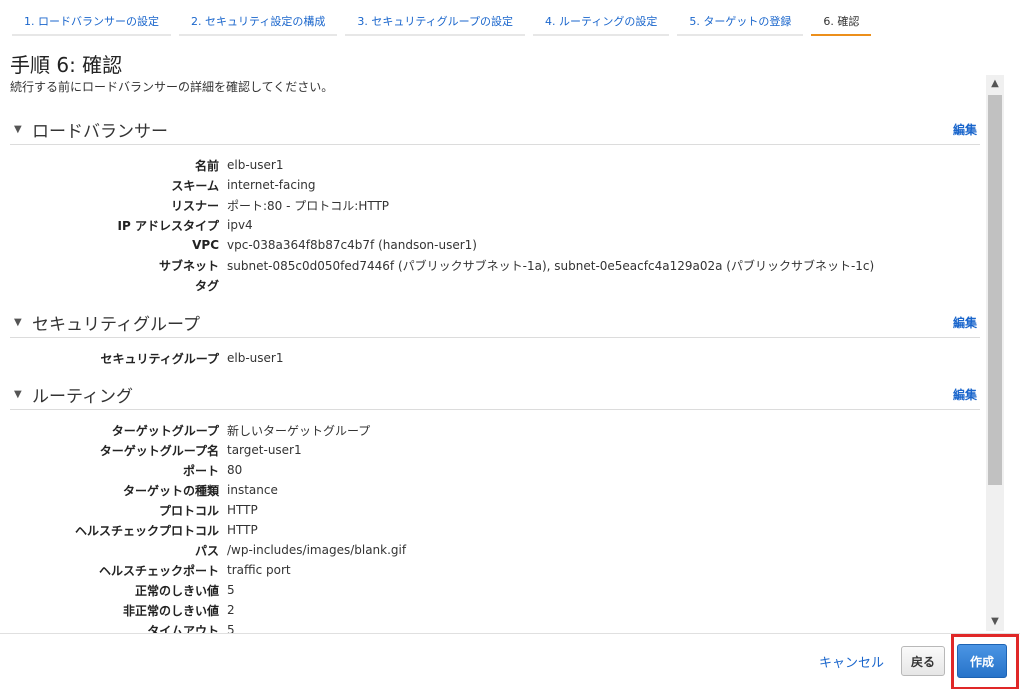 This screenshot has height=689, width=1020. What do you see at coordinates (495, 395) in the screenshot?
I see `section-header: ▼ ルーティング 編集` at bounding box center [495, 395].